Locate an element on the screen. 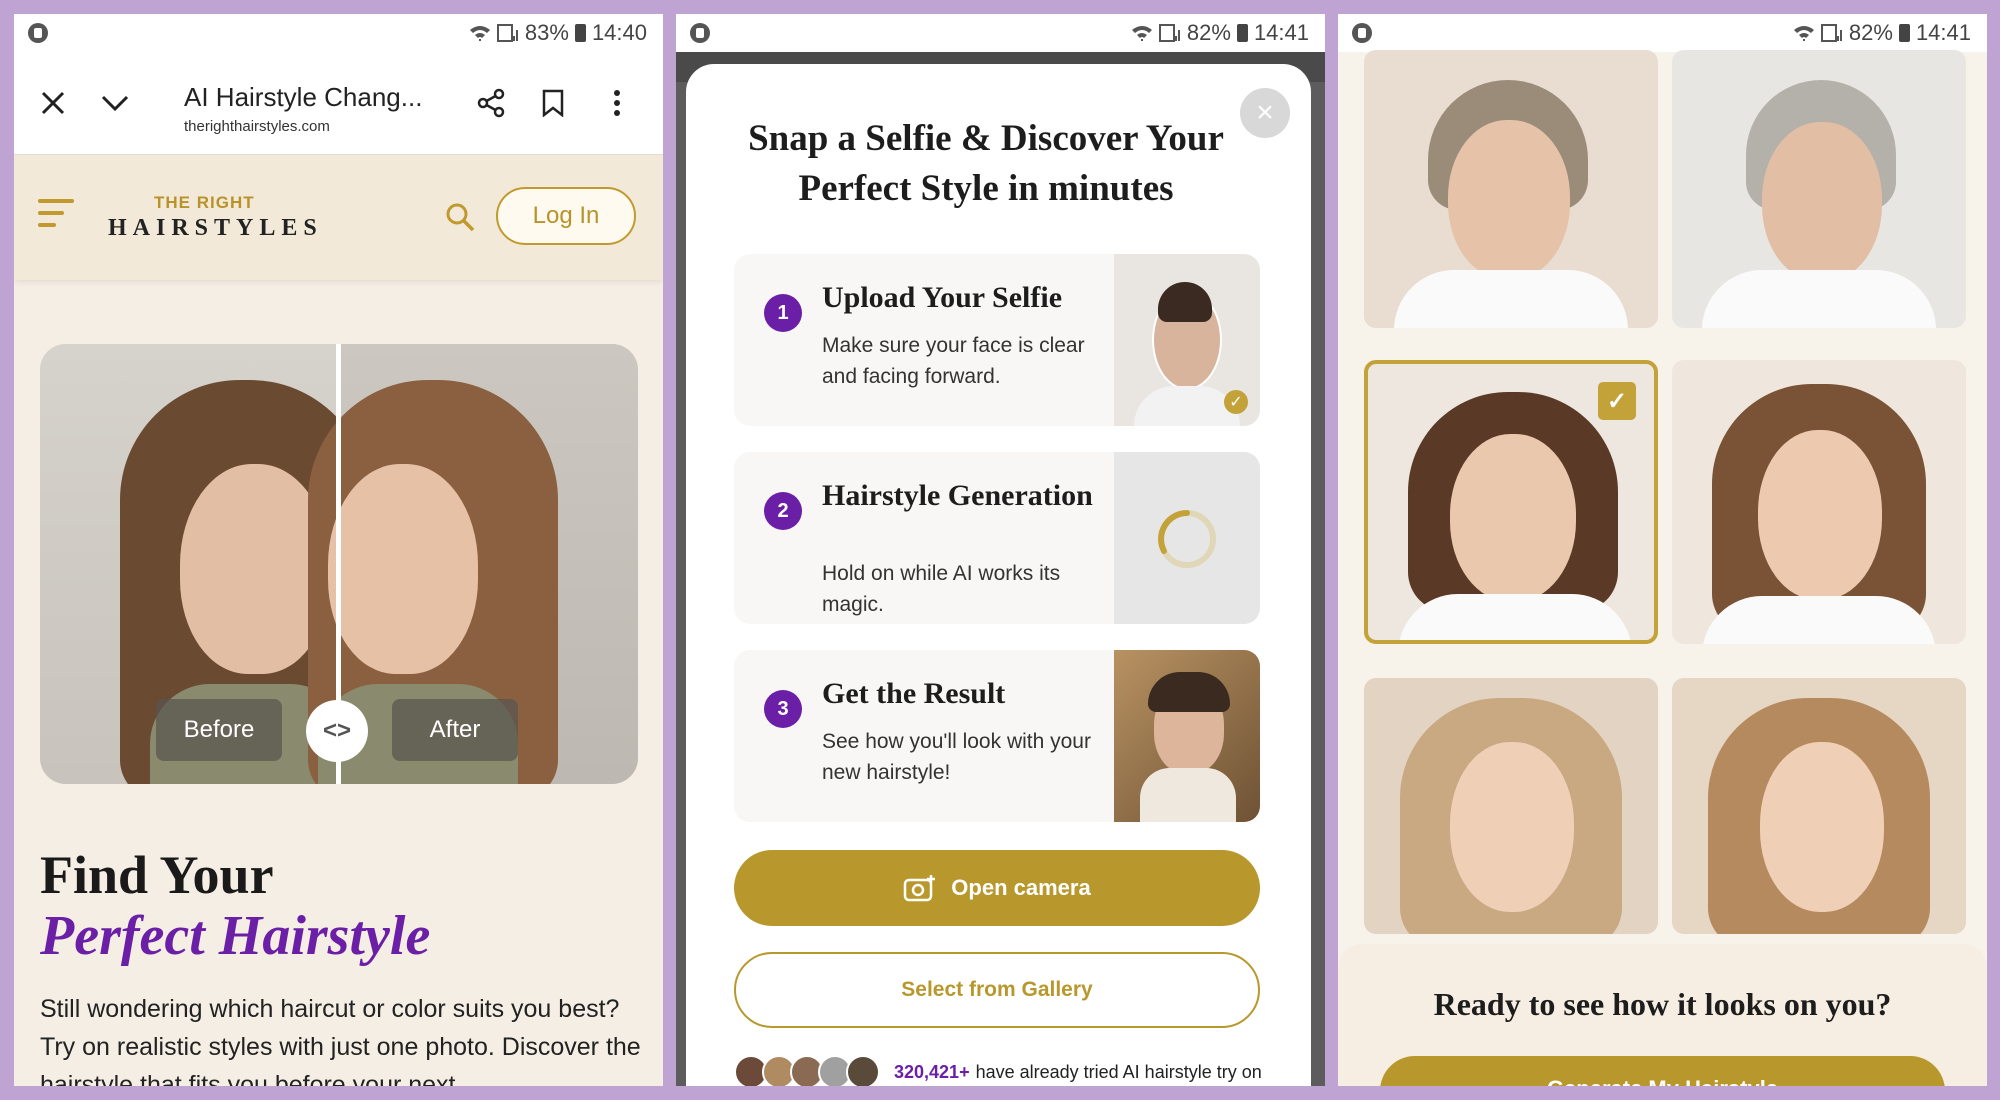  logo-main: HAIRSTYLES is located at coordinates (215, 228).